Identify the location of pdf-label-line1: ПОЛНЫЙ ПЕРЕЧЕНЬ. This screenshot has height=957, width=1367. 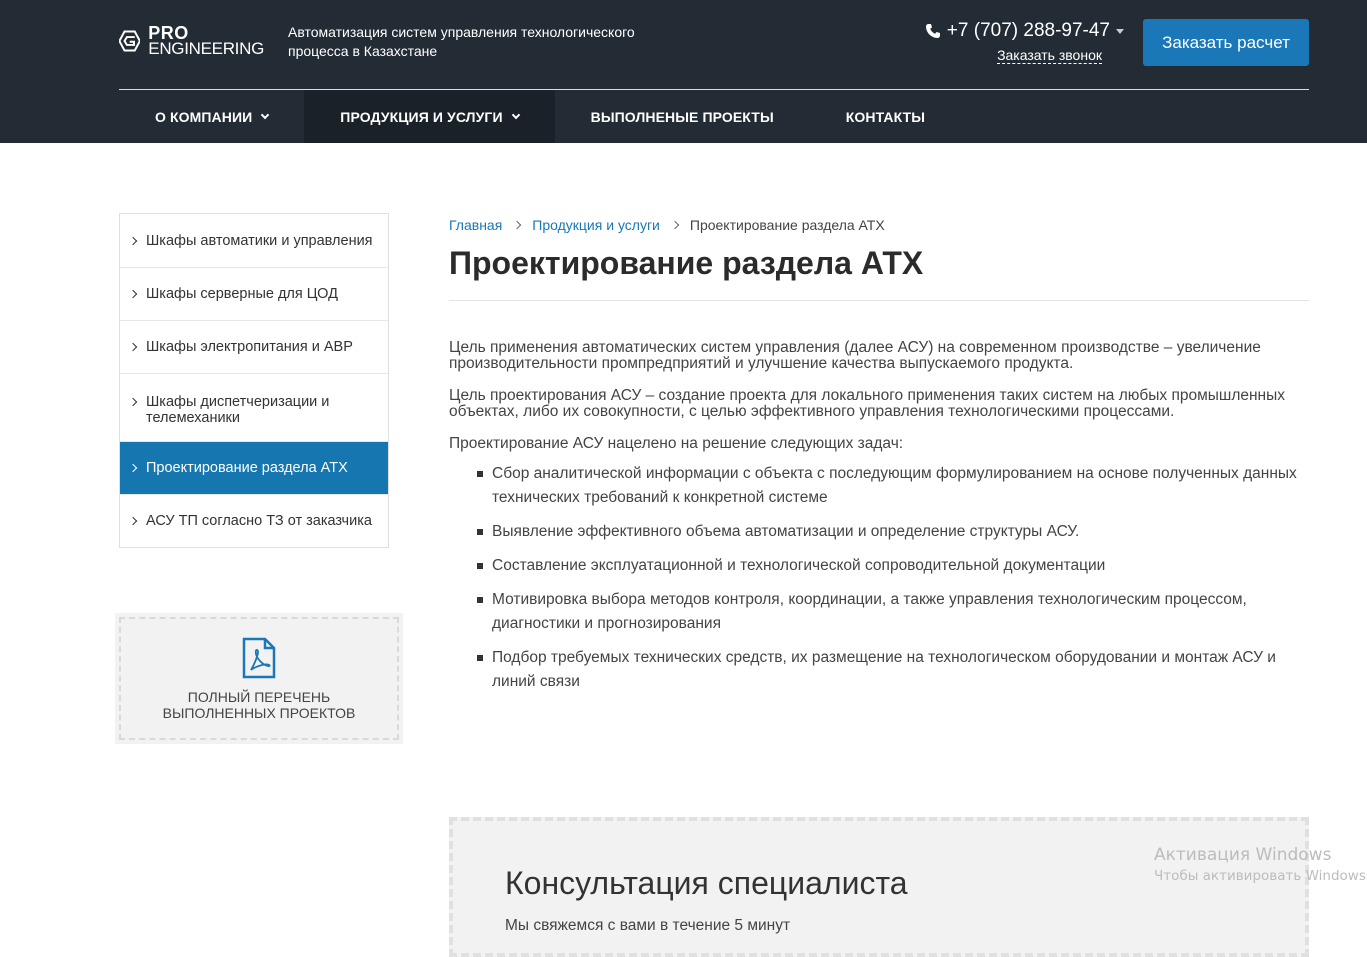
(259, 697).